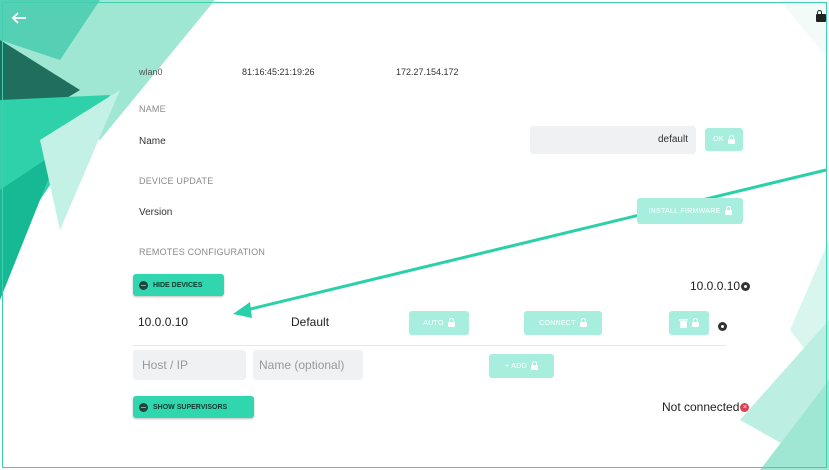 The image size is (829, 470). I want to click on install-firmware-button: INSTALL FIRMWARE, so click(690, 211).